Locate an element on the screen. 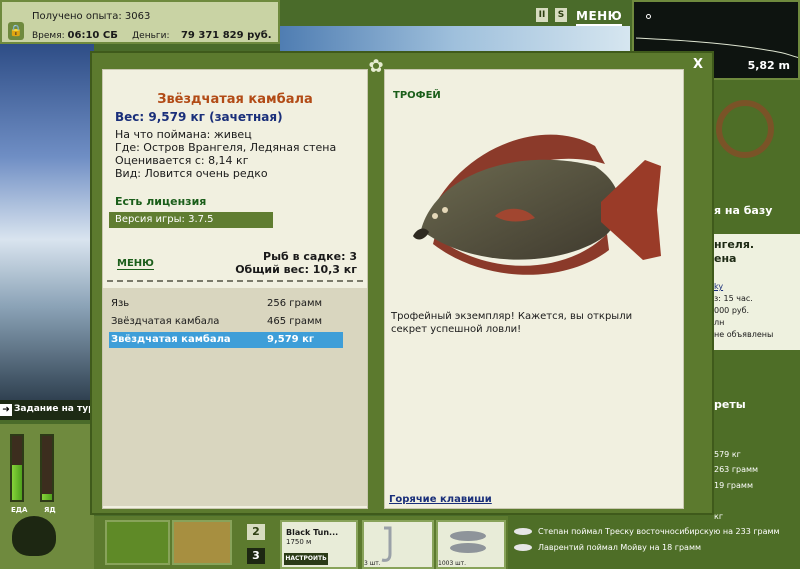 This screenshot has width=800, height=569. location-title-2: ена is located at coordinates (725, 258).